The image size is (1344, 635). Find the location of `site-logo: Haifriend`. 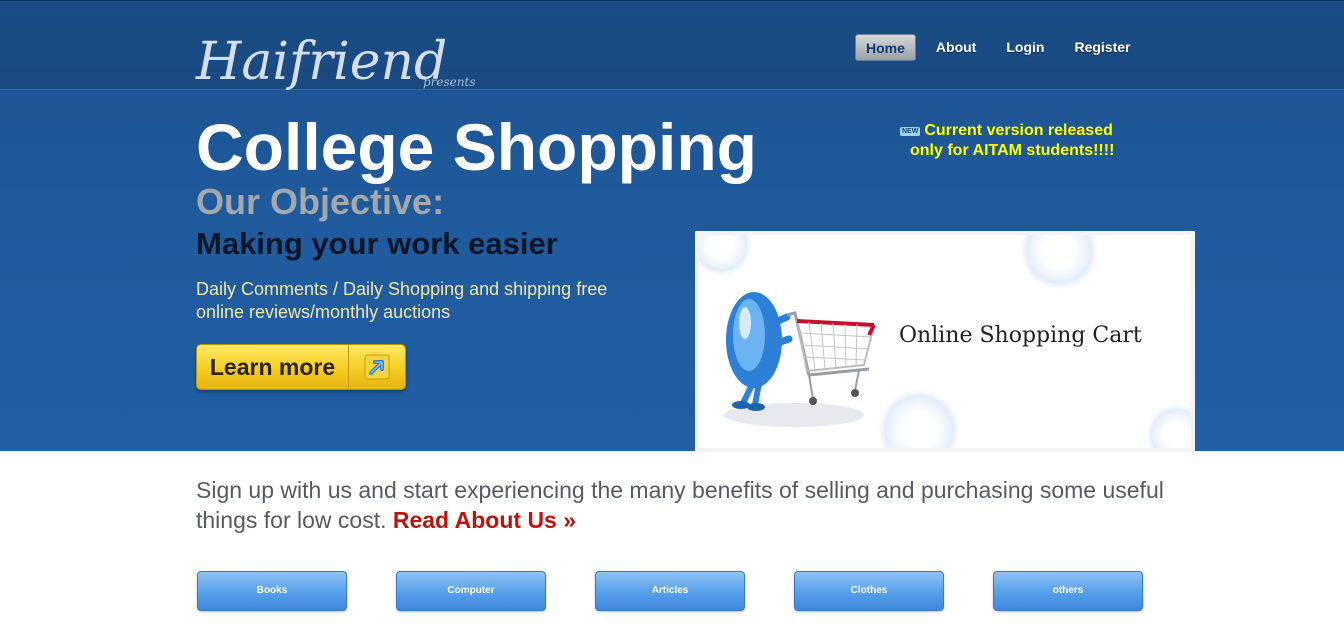

site-logo: Haifriend is located at coordinates (321, 62).